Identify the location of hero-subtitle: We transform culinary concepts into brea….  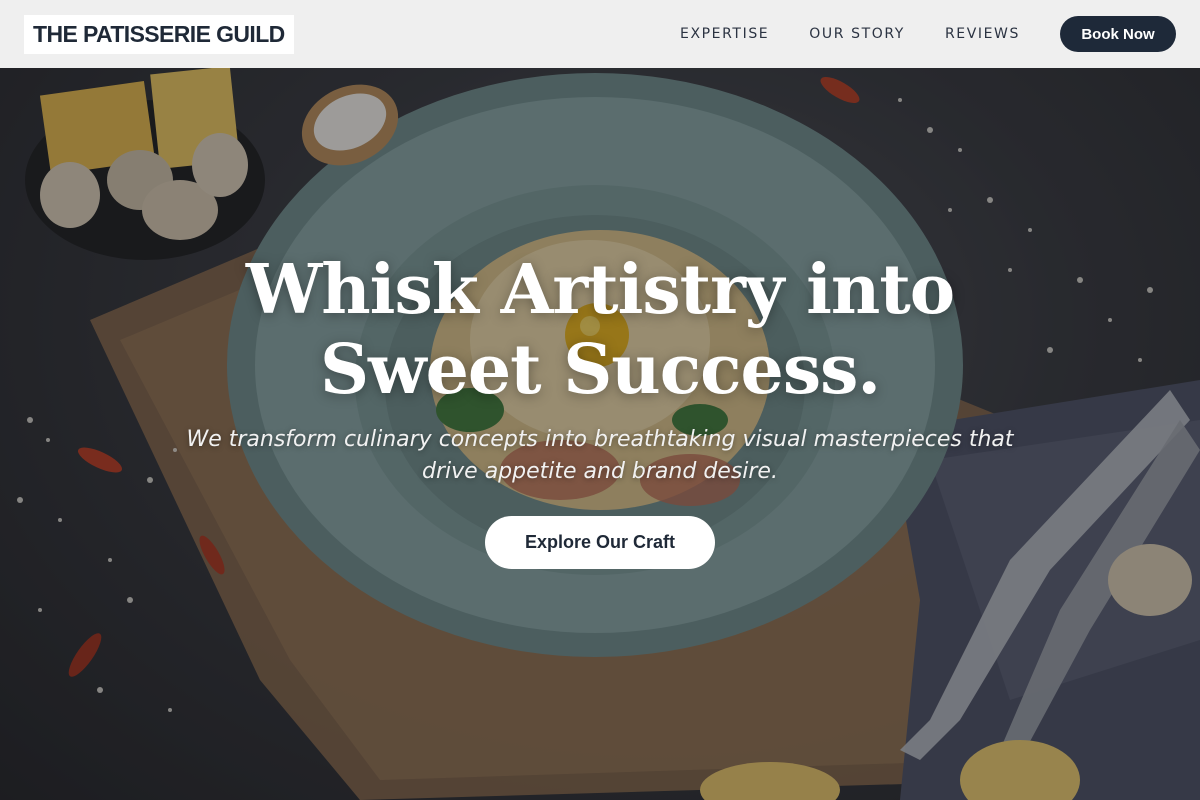
(600, 455).